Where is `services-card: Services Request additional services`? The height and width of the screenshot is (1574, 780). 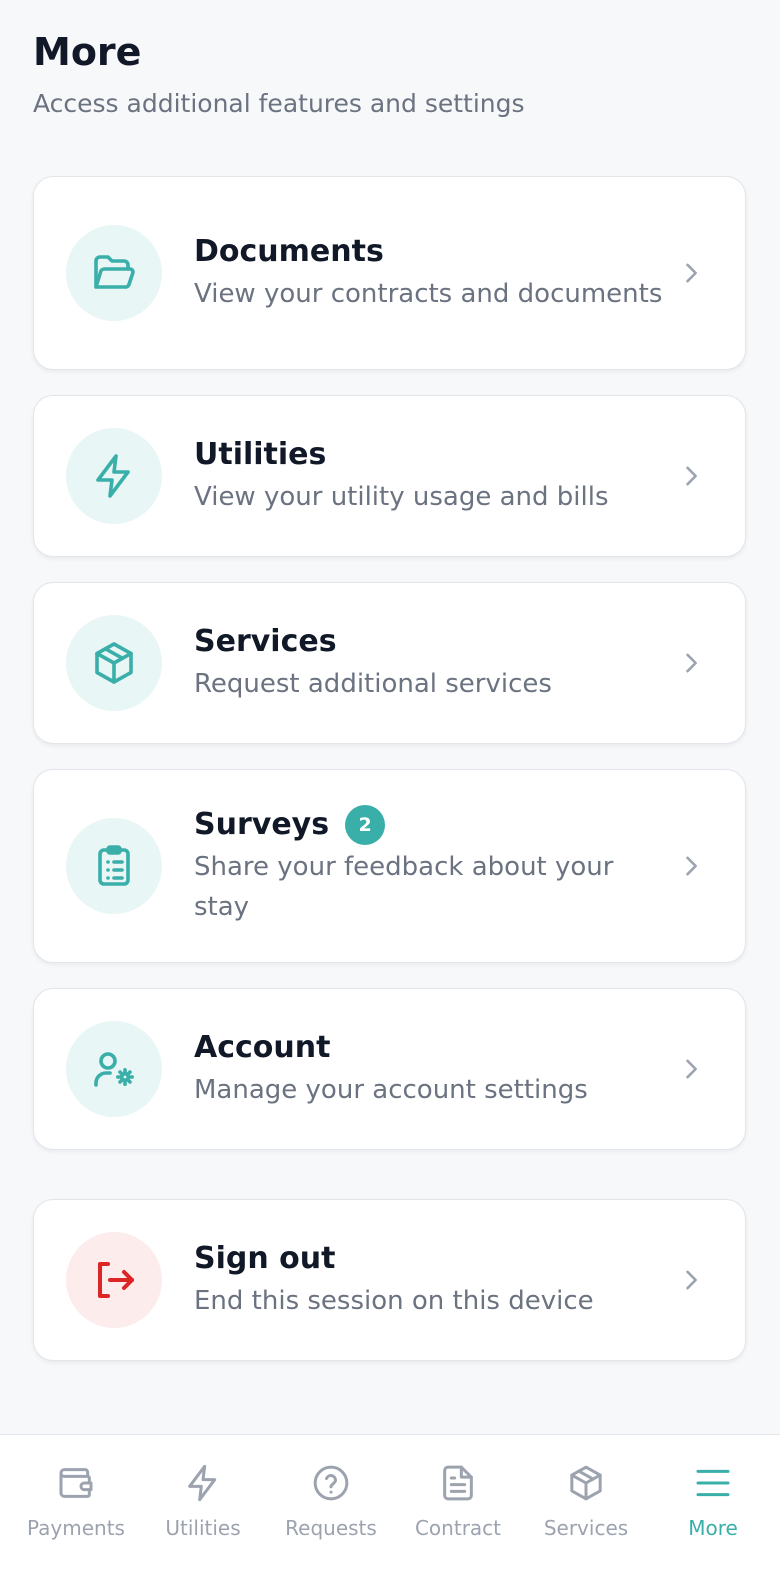
services-card: Services Request additional services is located at coordinates (389, 663).